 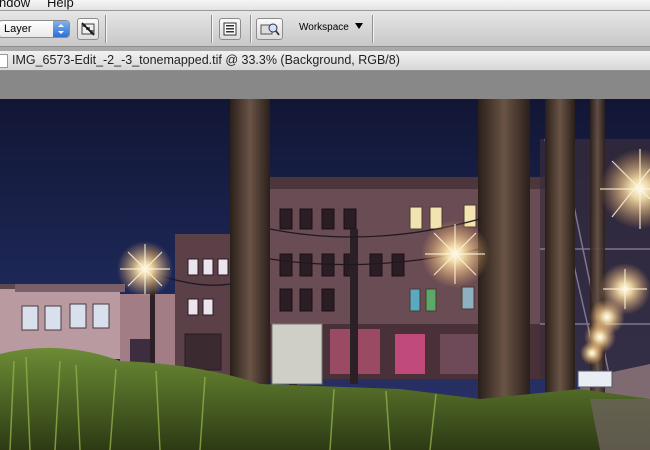 What do you see at coordinates (325, 5) in the screenshot?
I see `menu-bar: ndow Help` at bounding box center [325, 5].